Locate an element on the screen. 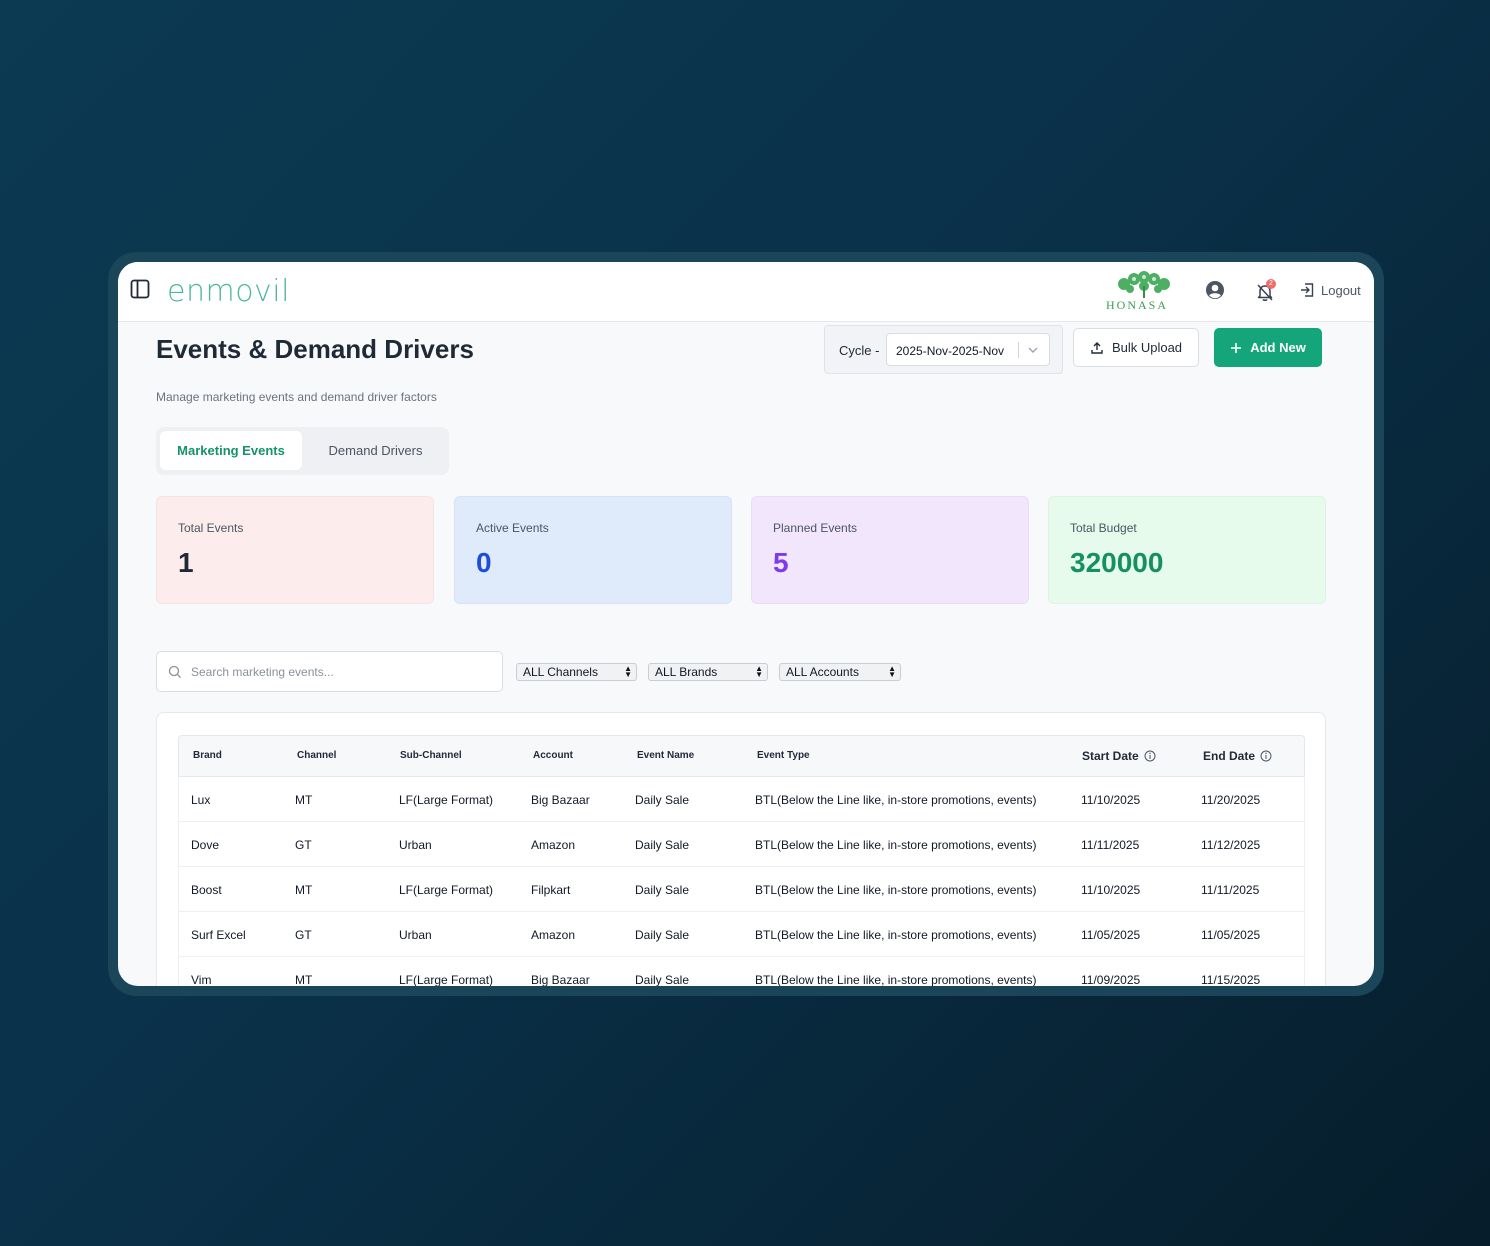 The height and width of the screenshot is (1246, 1490). column-header-event-type: Event Type is located at coordinates (783, 755).